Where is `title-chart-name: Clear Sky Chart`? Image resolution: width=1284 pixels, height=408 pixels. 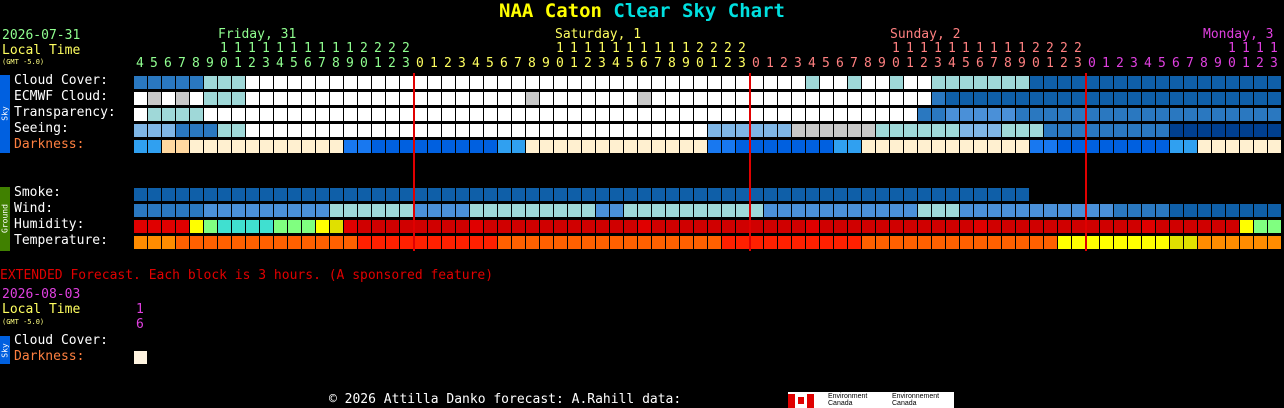 title-chart-name: Clear Sky Chart is located at coordinates (699, 11).